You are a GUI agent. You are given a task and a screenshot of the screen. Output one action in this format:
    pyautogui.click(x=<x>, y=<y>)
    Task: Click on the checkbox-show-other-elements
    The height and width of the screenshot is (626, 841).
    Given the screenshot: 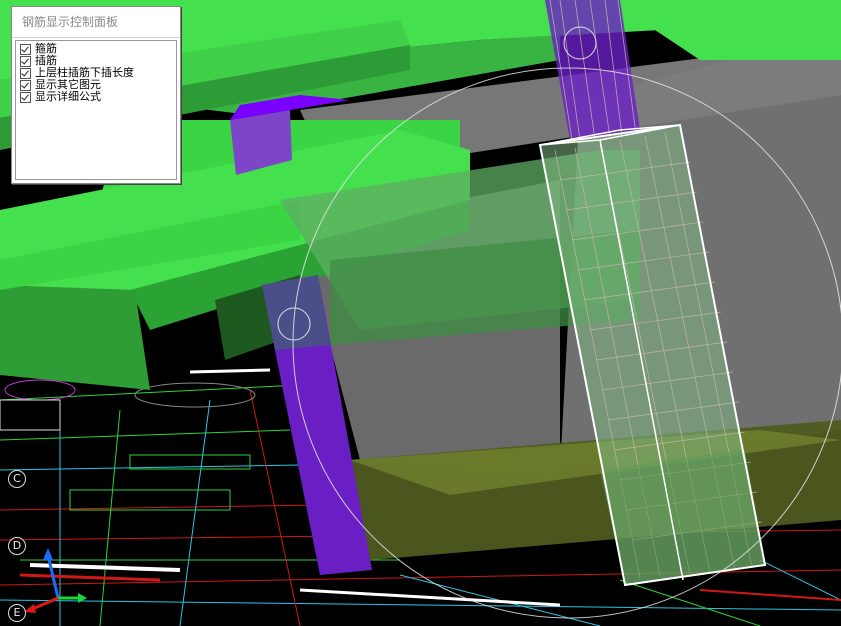 What is the action you would take?
    pyautogui.click(x=25, y=85)
    